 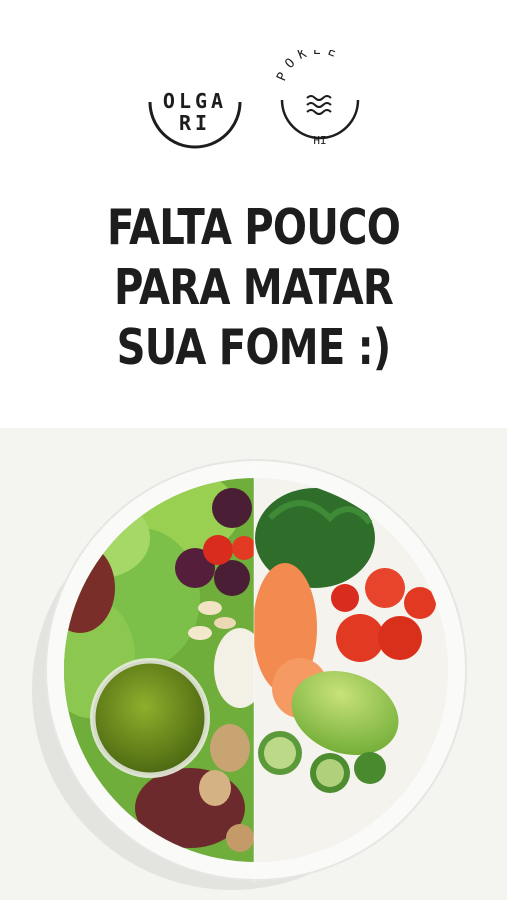 I want to click on pokee-logo-bottom-text: HI, so click(x=319, y=140).